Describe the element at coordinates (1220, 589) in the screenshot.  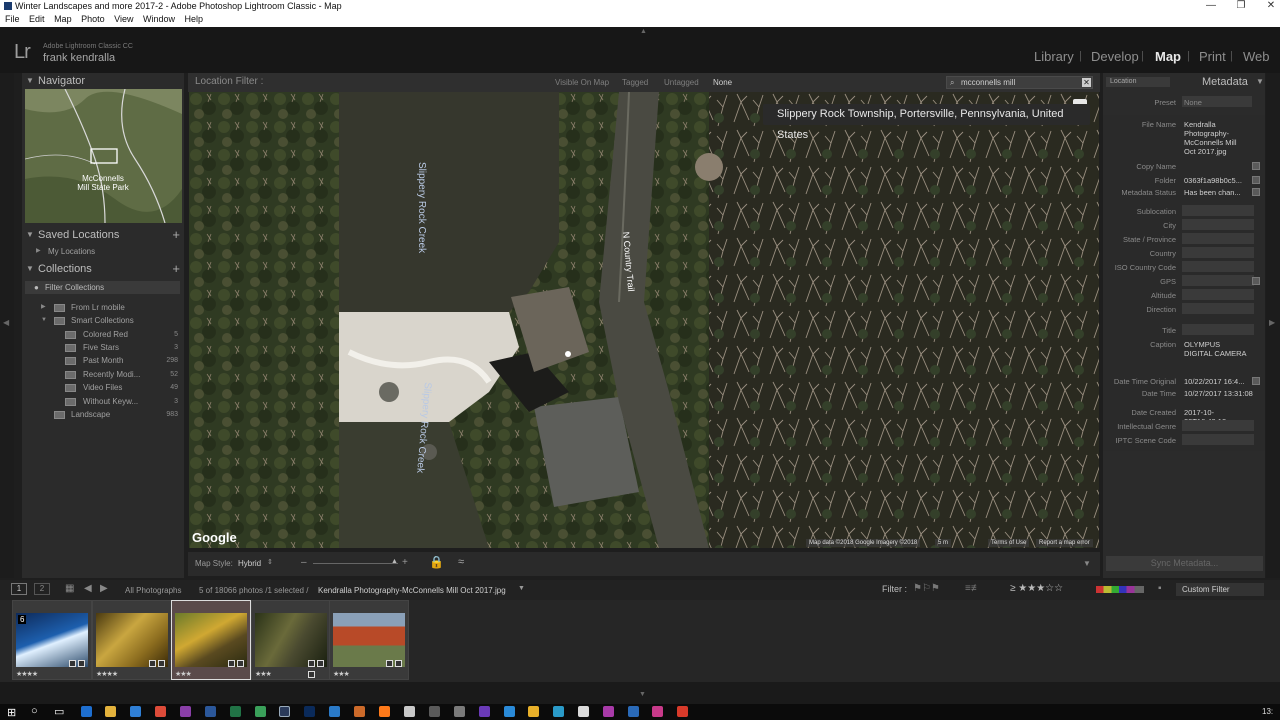
I see `custom-filter-select: Custom Filter` at that location.